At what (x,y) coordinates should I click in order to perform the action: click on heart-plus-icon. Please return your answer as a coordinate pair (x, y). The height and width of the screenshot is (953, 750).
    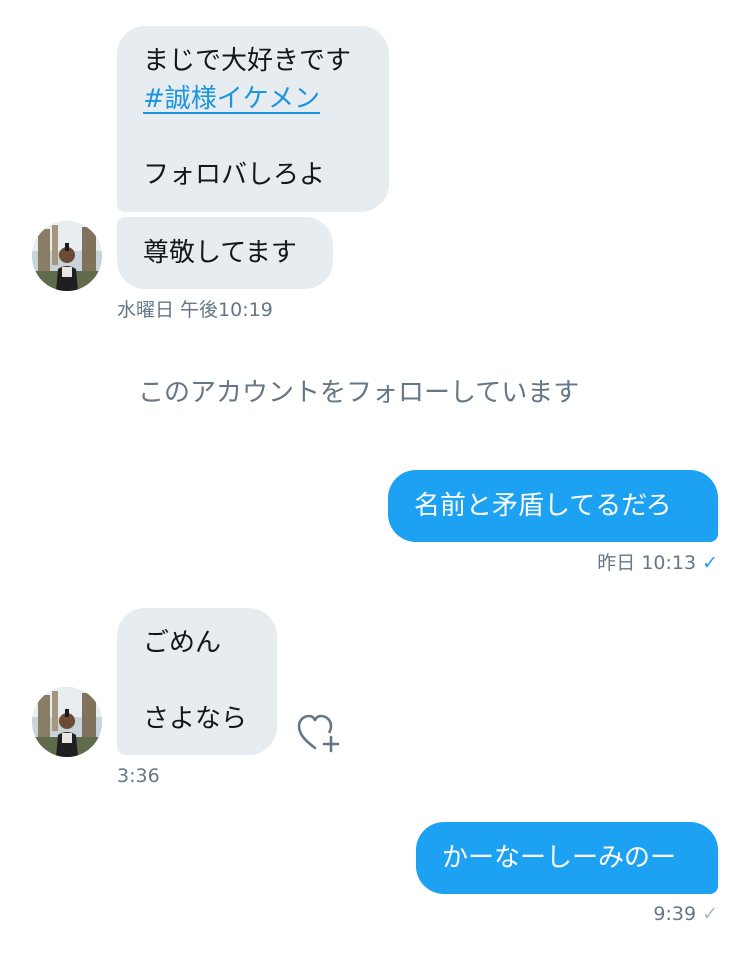
    Looking at the image, I should click on (320, 732).